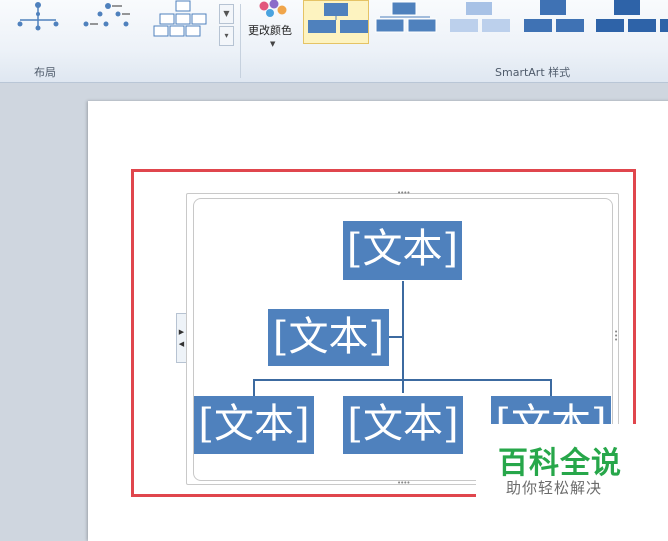 The width and height of the screenshot is (668, 541). What do you see at coordinates (554, 488) in the screenshot?
I see `watermark-subtitle: 助你轻松解决` at bounding box center [554, 488].